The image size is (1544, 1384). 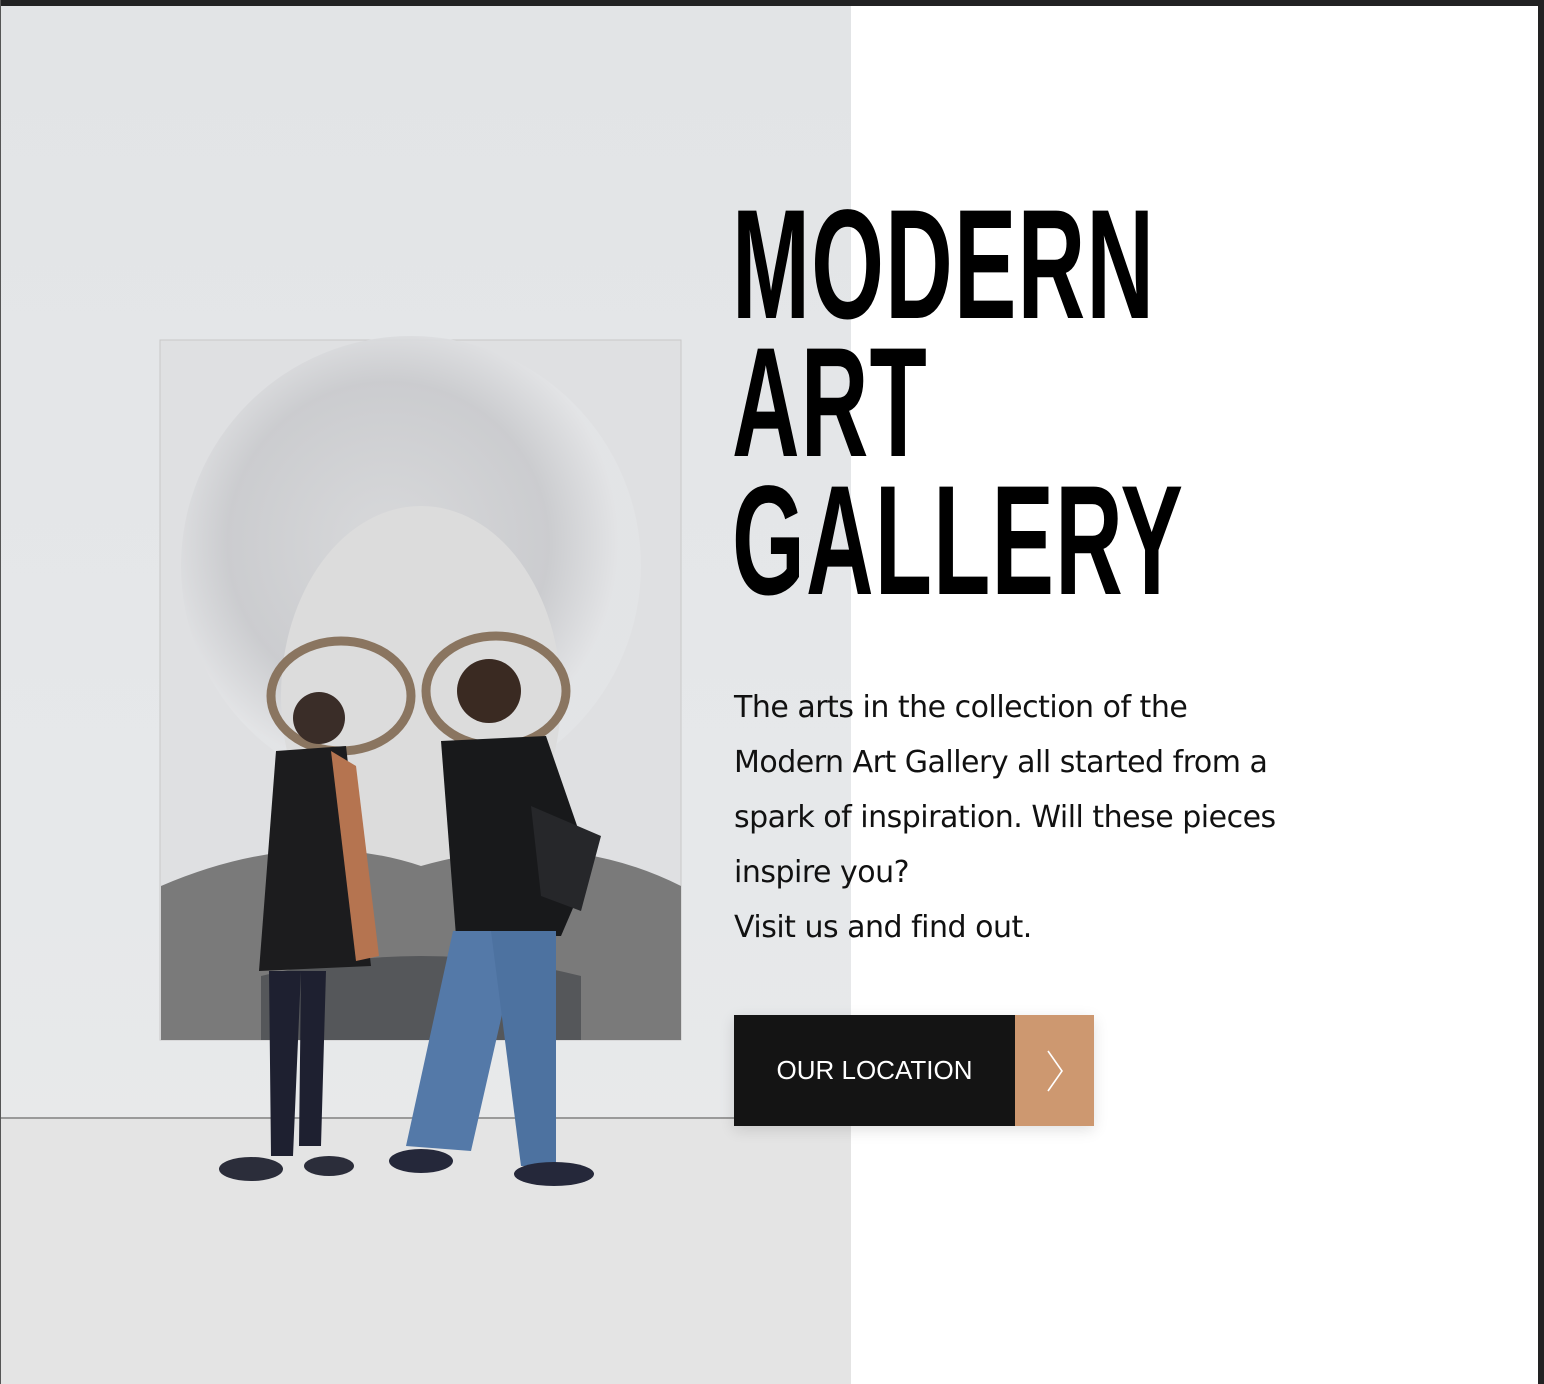 I want to click on description-line: spark of inspiration. Will these pieces, so click(x=1005, y=817).